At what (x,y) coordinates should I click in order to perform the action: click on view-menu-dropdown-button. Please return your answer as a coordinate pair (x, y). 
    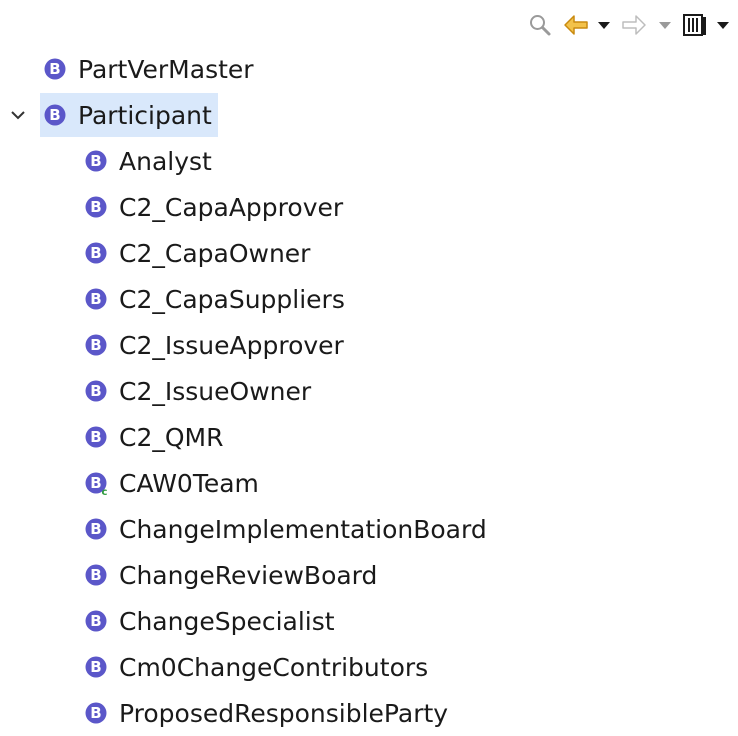
    Looking at the image, I should click on (723, 25).